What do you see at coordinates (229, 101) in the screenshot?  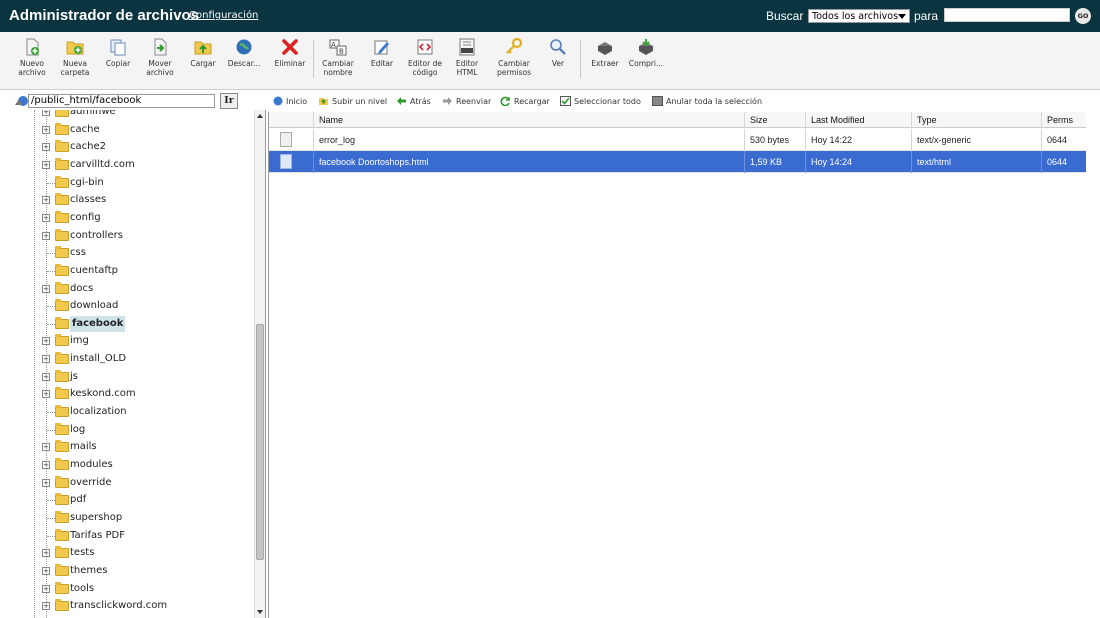 I see `path-go-button: Ir` at bounding box center [229, 101].